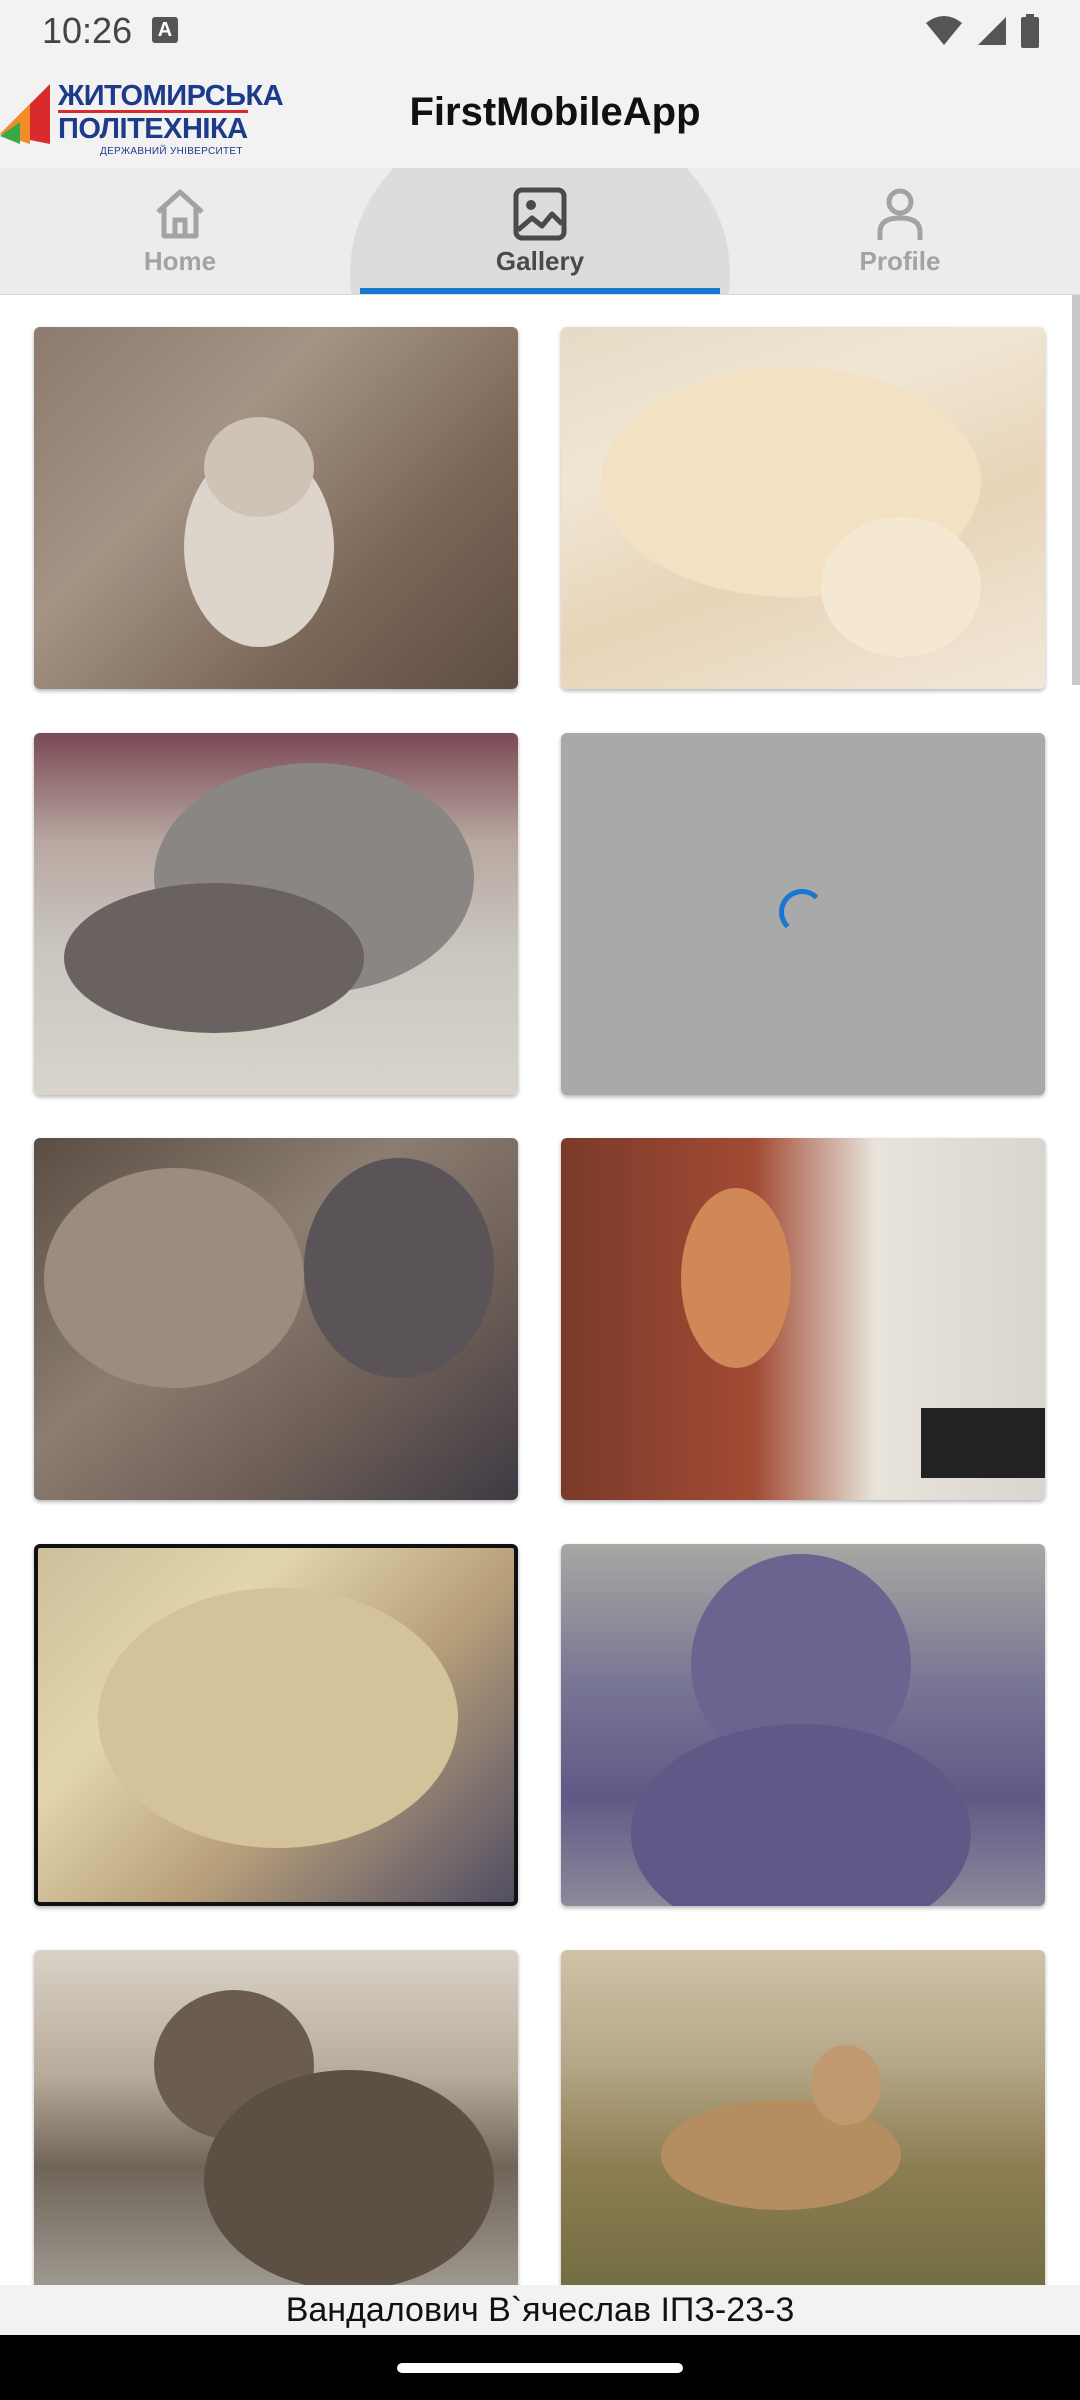 The width and height of the screenshot is (1080, 2400). I want to click on tab-gallery: Gallery, so click(540, 231).